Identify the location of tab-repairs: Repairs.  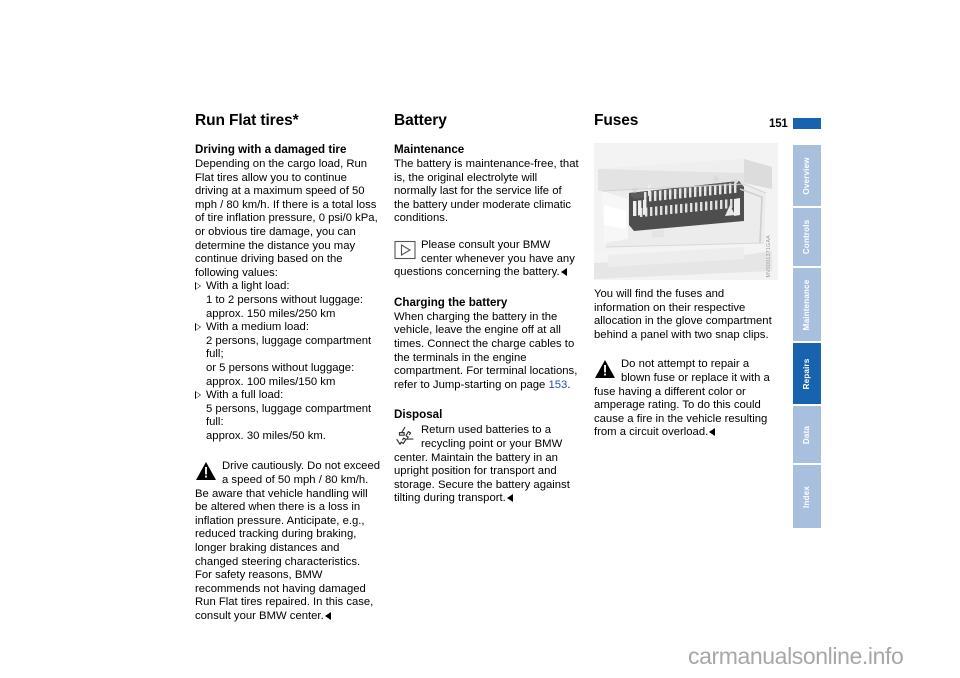
(807, 373).